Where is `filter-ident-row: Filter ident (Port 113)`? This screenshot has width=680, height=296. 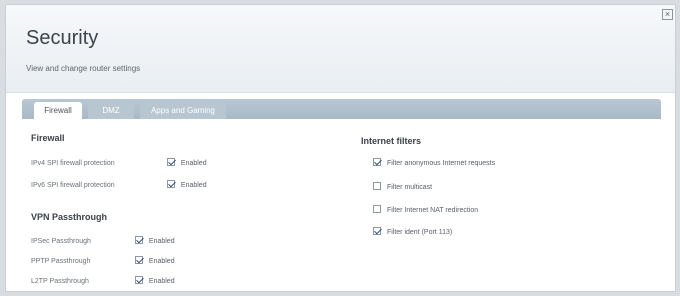 filter-ident-row: Filter ident (Port 113) is located at coordinates (413, 231).